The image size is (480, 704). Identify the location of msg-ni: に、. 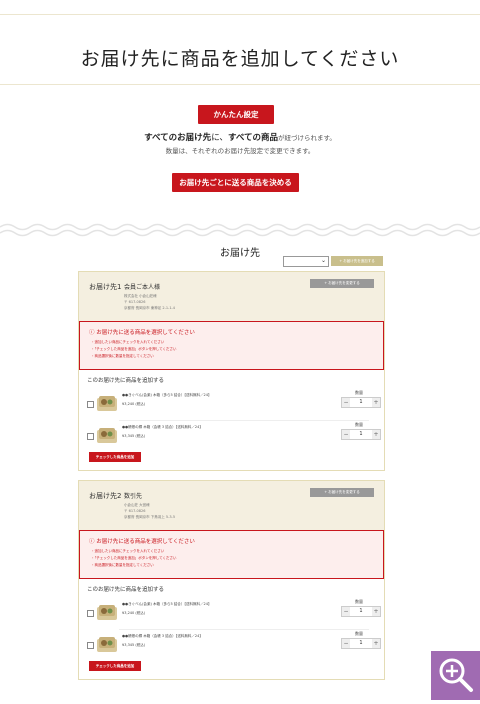
(219, 138).